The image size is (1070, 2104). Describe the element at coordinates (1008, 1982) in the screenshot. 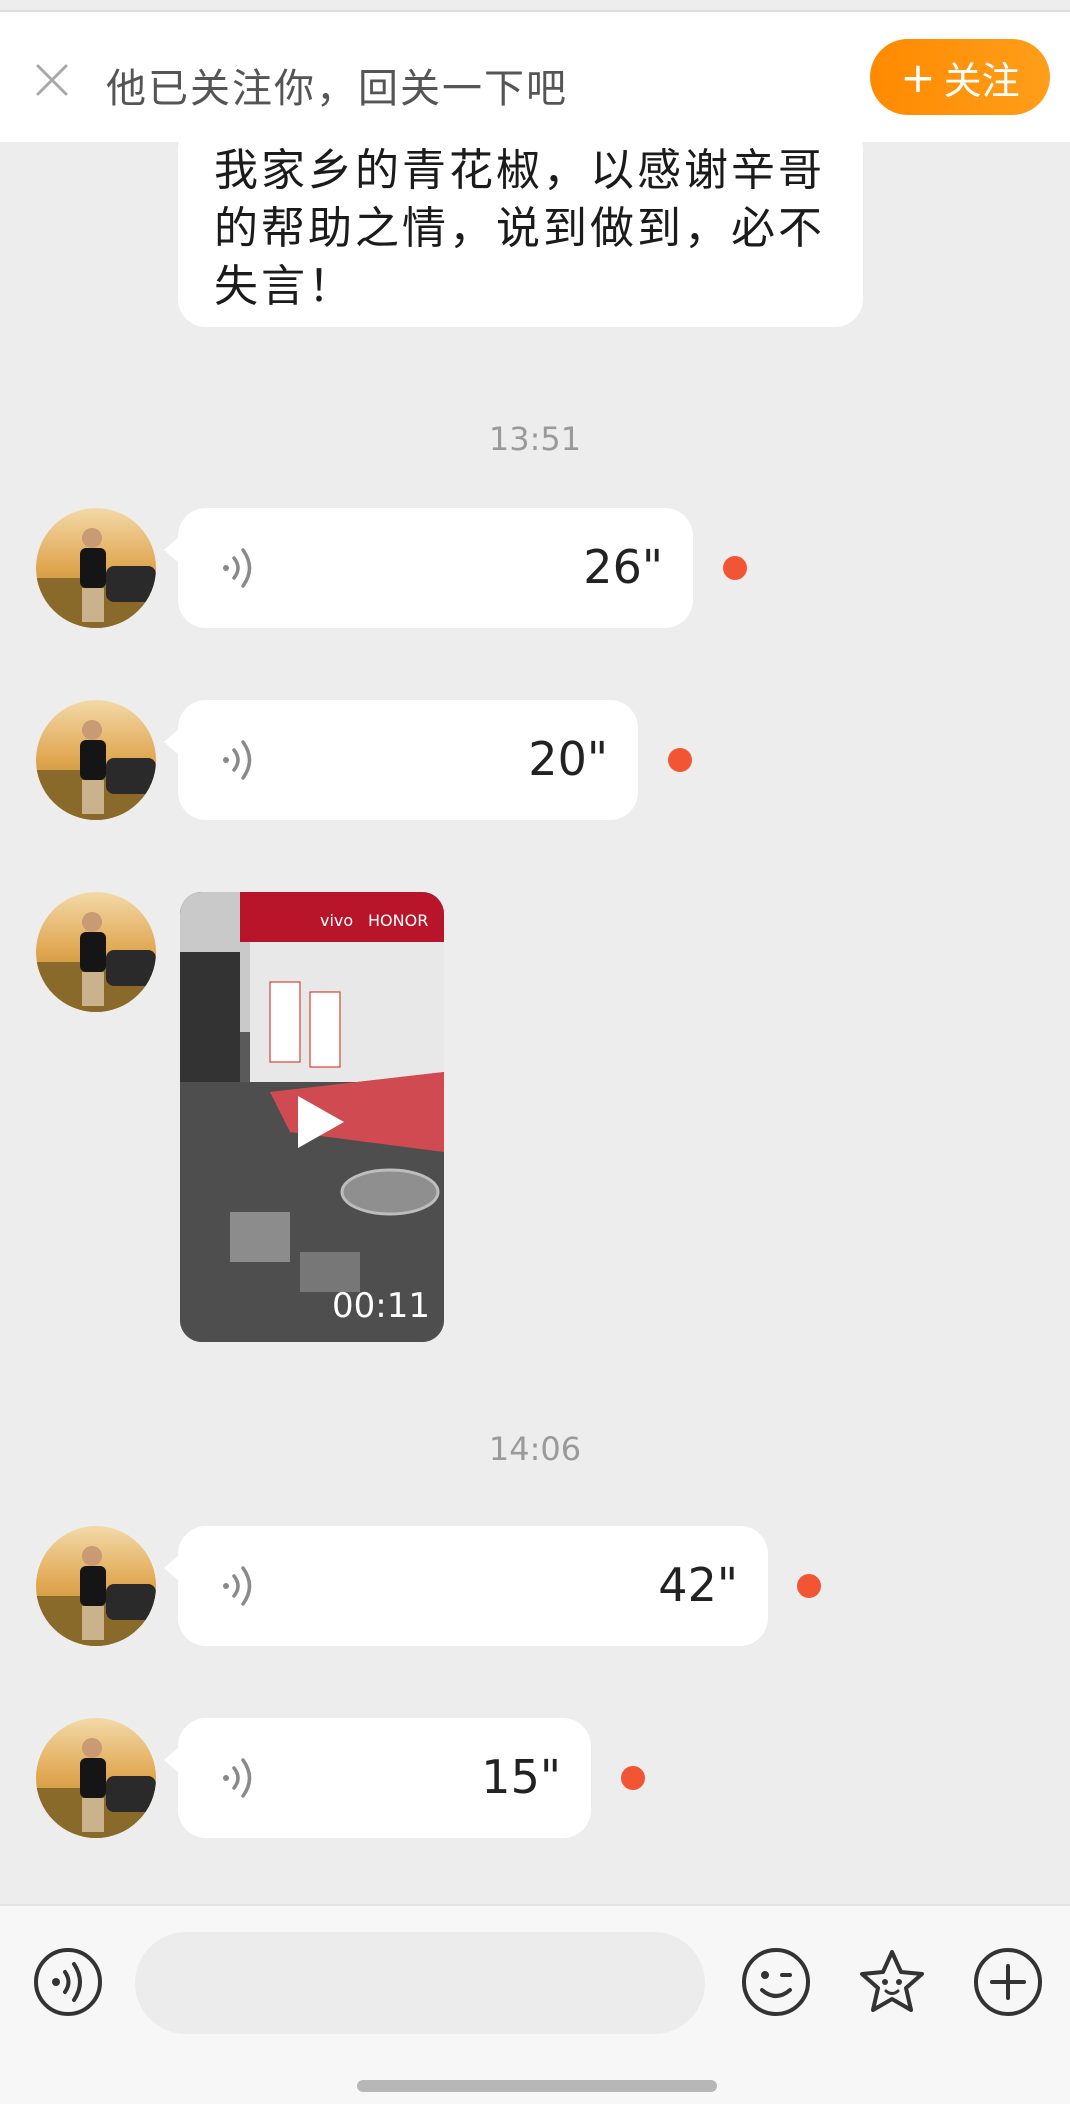

I see `plus-icon` at that location.